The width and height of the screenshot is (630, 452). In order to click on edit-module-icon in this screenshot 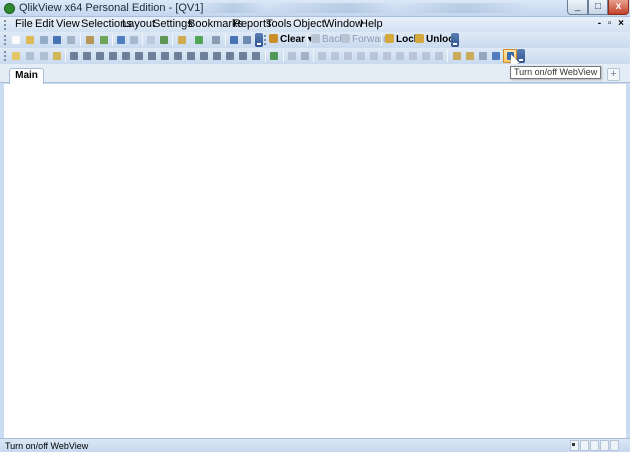, I will do `click(483, 56)`.